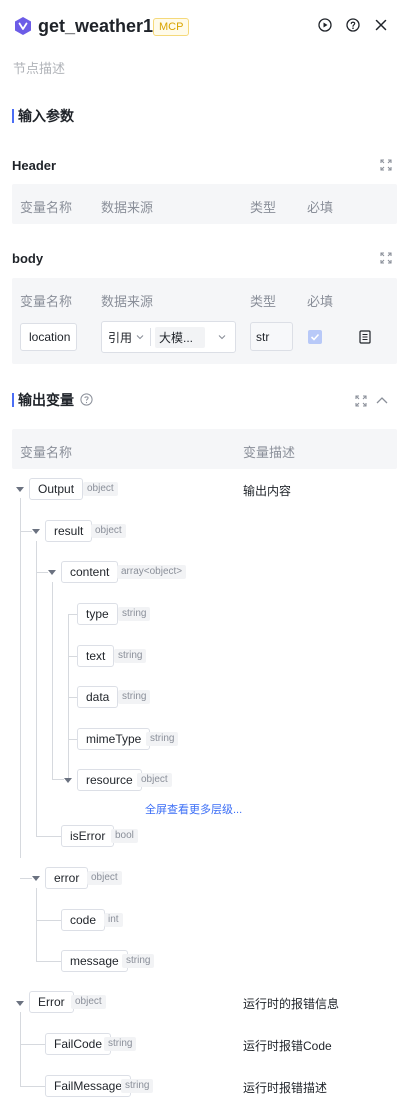  Describe the element at coordinates (269, 452) in the screenshot. I see `col-variable-desc: 变量描述` at that location.